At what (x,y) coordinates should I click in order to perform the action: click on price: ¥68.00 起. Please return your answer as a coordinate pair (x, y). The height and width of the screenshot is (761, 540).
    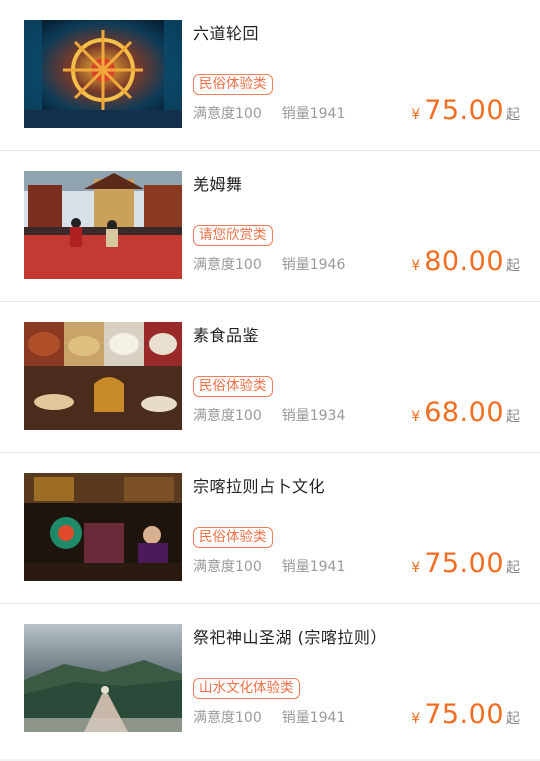
    Looking at the image, I should click on (465, 412).